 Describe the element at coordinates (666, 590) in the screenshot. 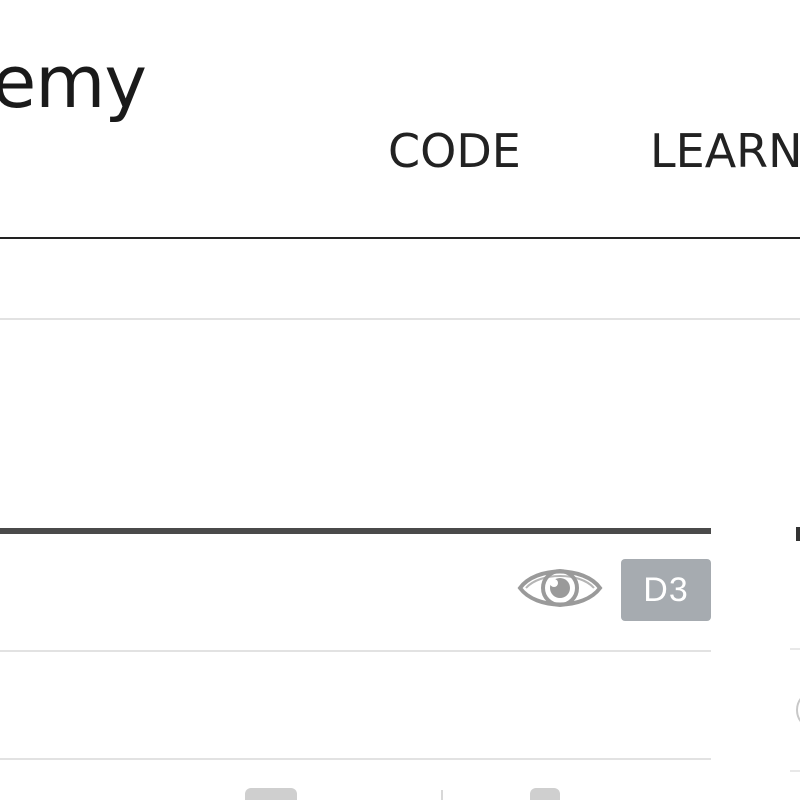

I see `tag-badge: D3` at that location.